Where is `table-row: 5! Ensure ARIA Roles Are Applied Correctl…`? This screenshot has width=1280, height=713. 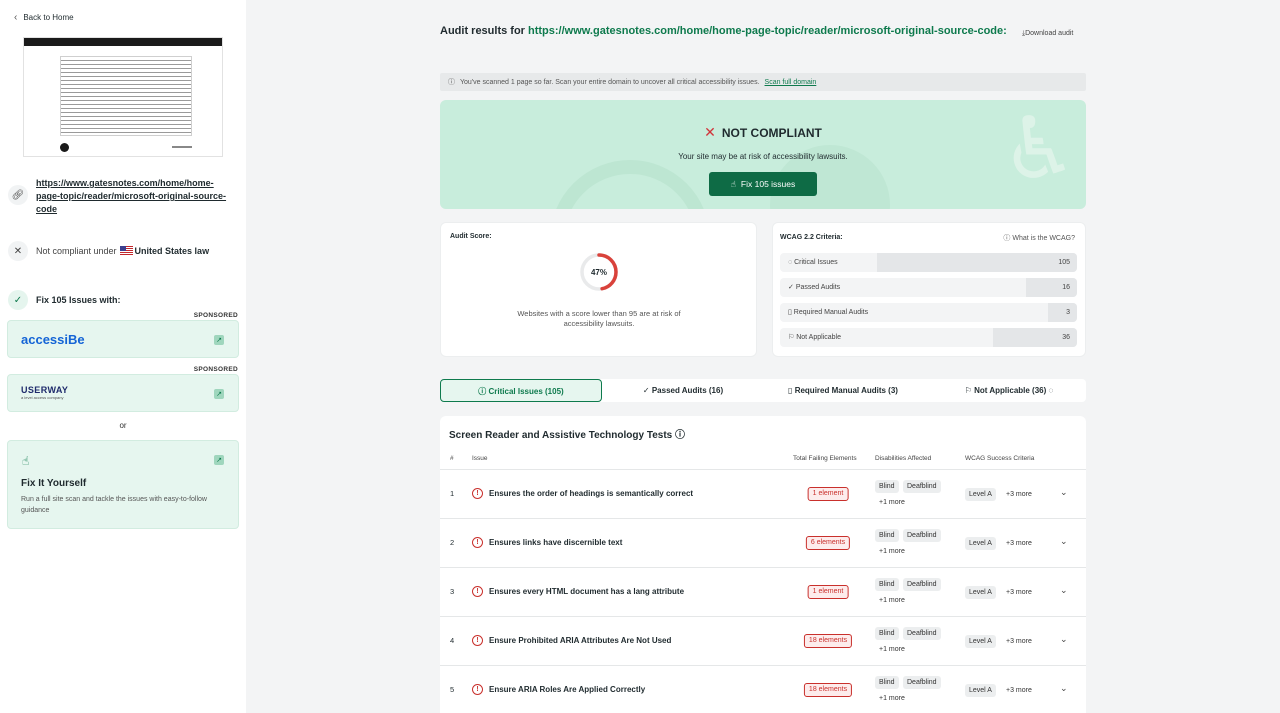
table-row: 5! Ensure ARIA Roles Are Applied Correctl… is located at coordinates (763, 689).